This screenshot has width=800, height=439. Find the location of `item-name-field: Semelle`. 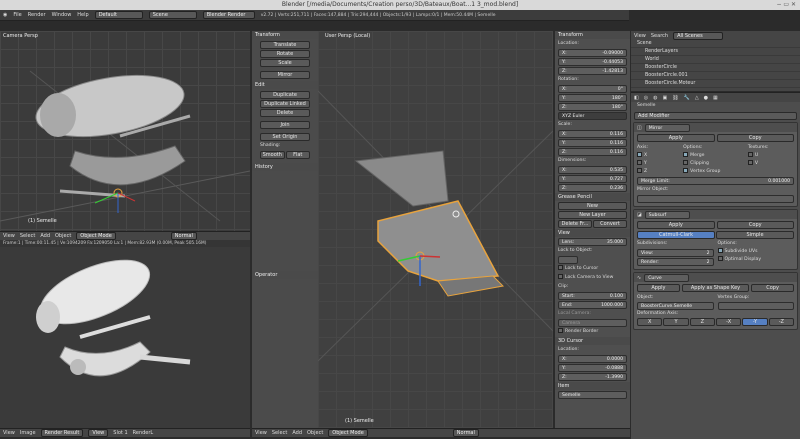

item-name-field: Semelle is located at coordinates (592, 395).